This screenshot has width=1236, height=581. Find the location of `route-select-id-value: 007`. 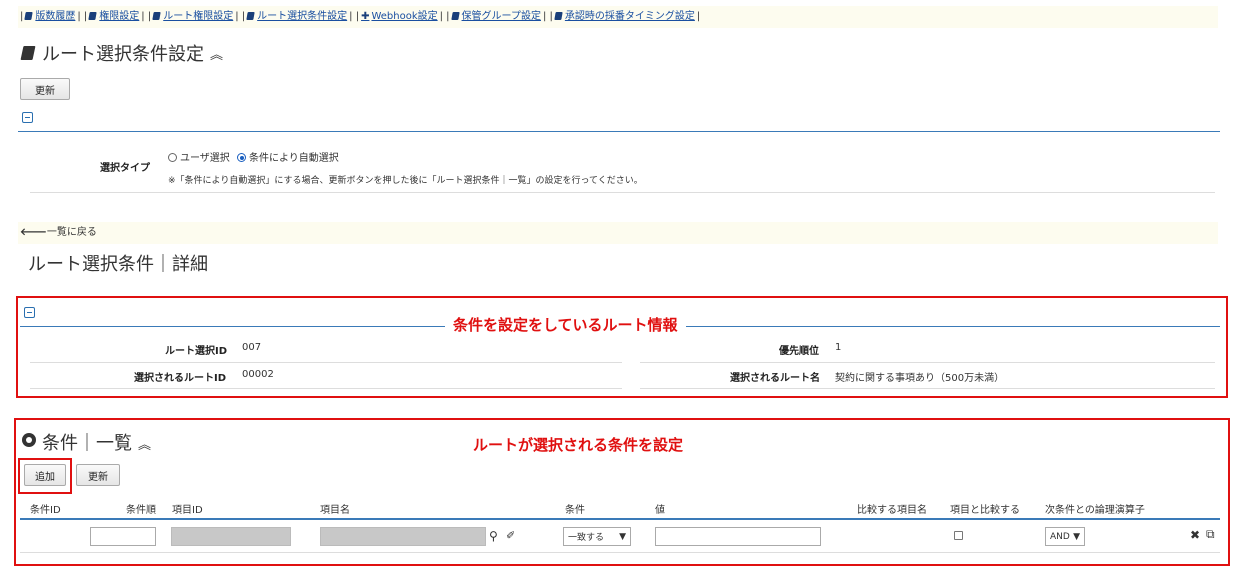

route-select-id-value: 007 is located at coordinates (252, 347).